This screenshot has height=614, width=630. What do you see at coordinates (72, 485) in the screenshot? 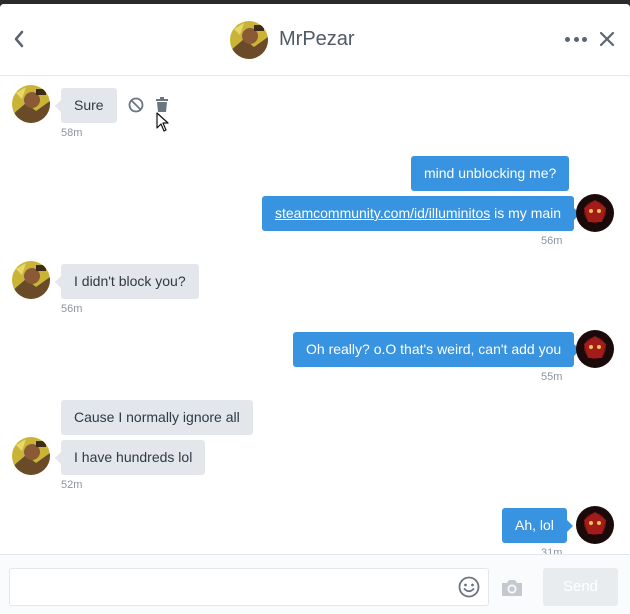
I see `message-timestamp: 52m` at bounding box center [72, 485].